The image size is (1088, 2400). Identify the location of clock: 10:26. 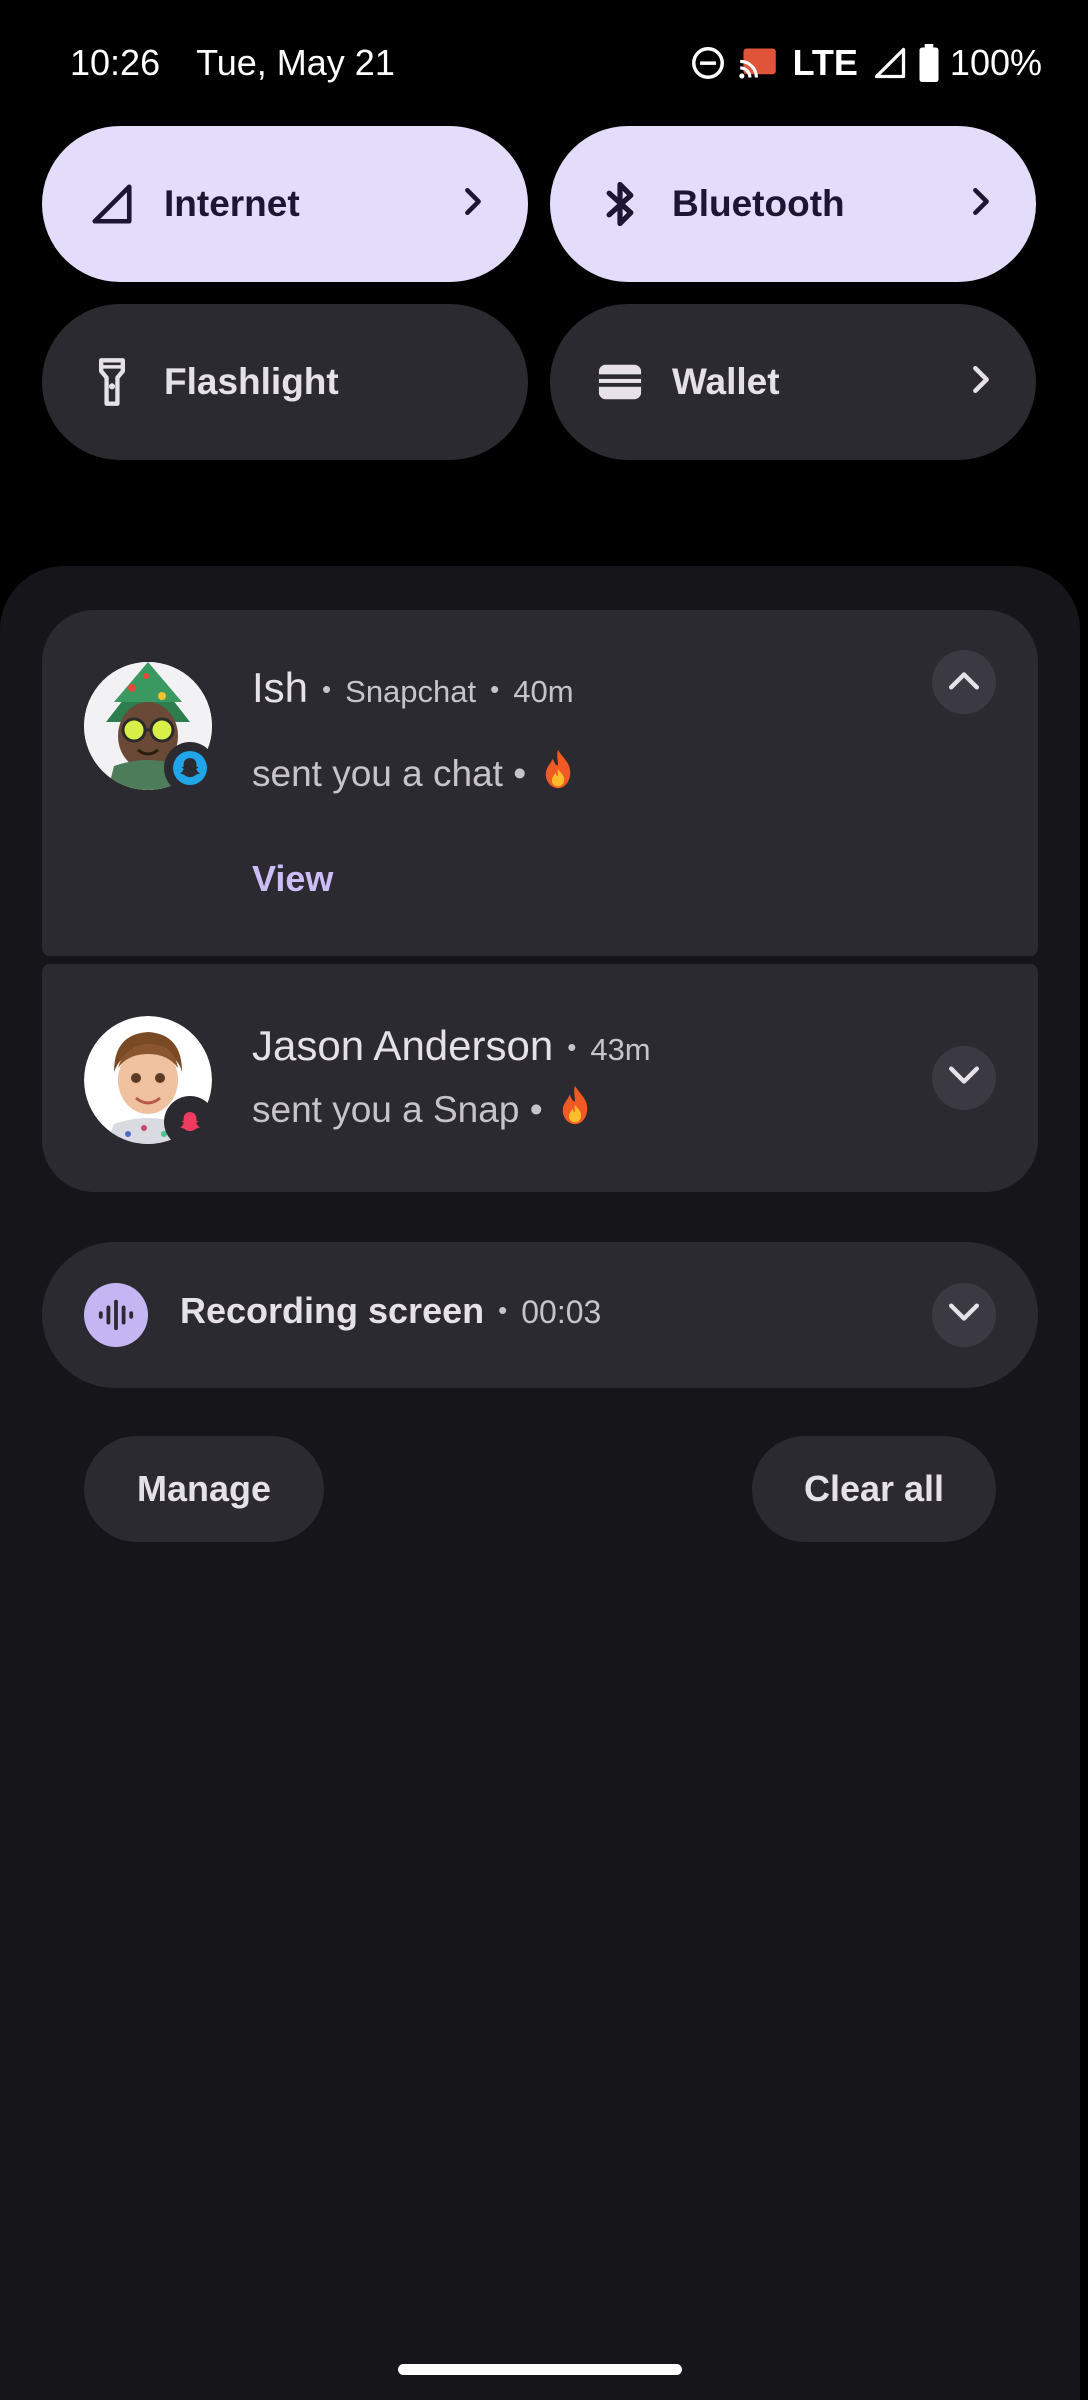
(115, 62).